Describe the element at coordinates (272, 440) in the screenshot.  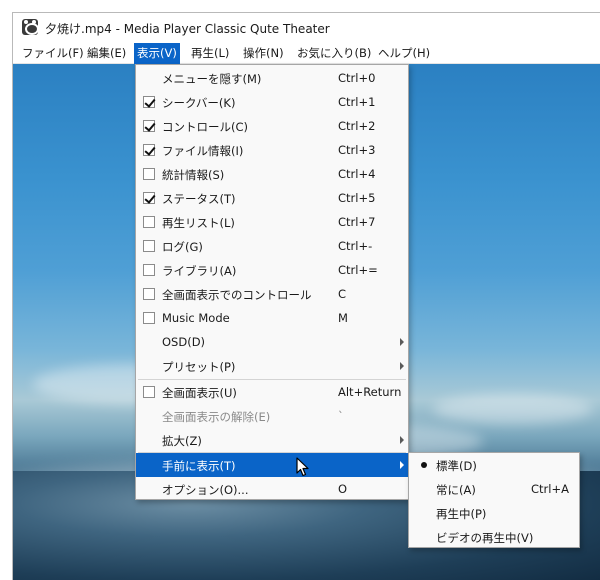
I see `menu-item-zoom: 拡大(Z)` at that location.